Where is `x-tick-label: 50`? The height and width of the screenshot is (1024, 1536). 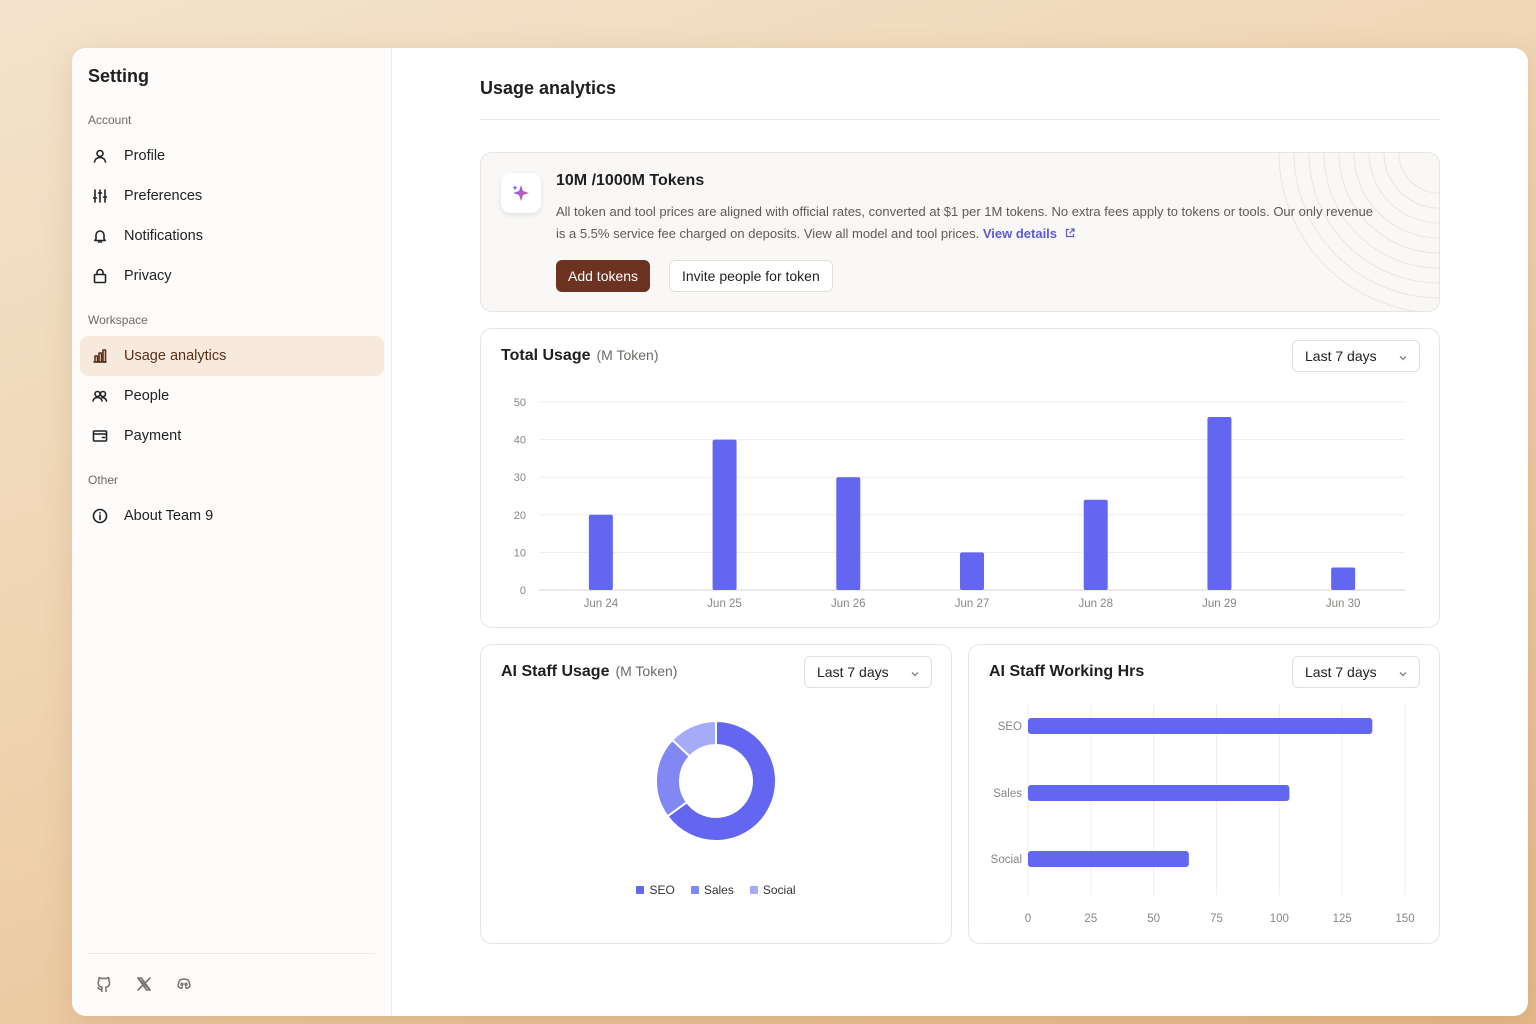 x-tick-label: 50 is located at coordinates (1153, 919).